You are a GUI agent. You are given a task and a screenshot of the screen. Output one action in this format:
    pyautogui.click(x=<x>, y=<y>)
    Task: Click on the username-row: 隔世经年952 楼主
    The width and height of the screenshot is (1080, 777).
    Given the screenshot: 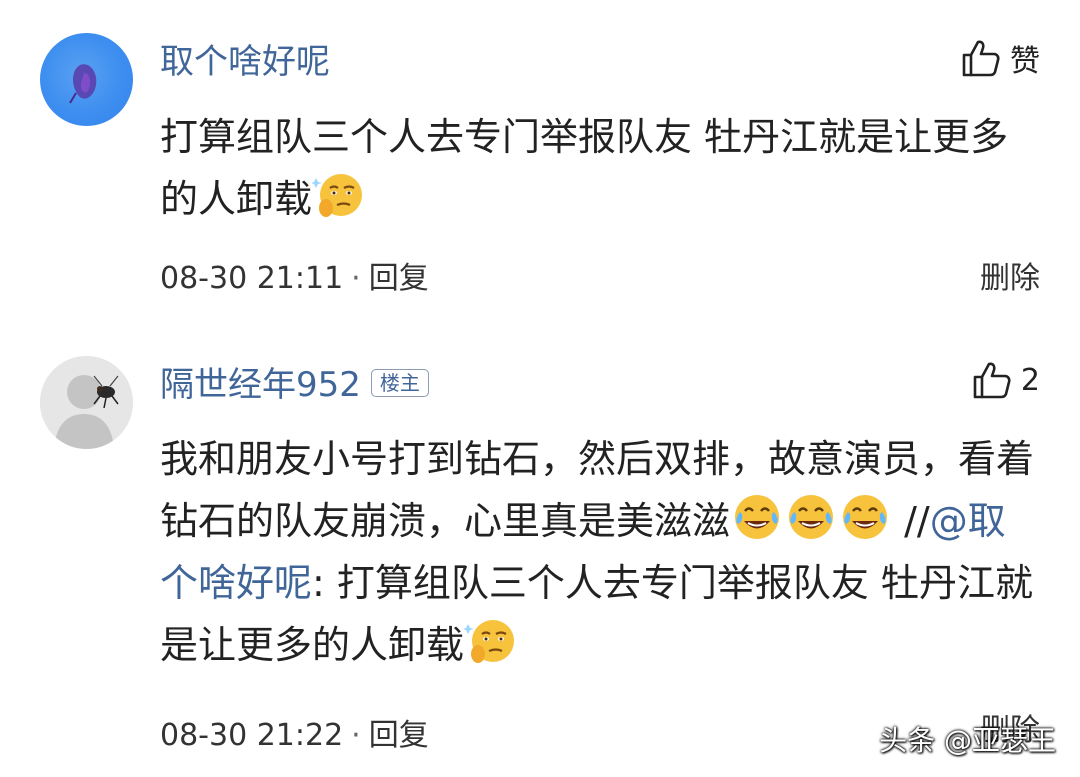 What is the action you would take?
    pyautogui.click(x=294, y=381)
    